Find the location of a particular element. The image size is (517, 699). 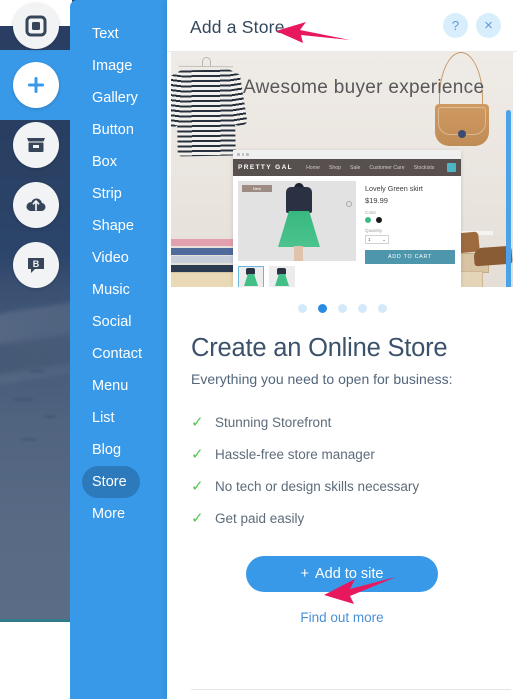

menu-item-label: Gallery is located at coordinates (115, 98).